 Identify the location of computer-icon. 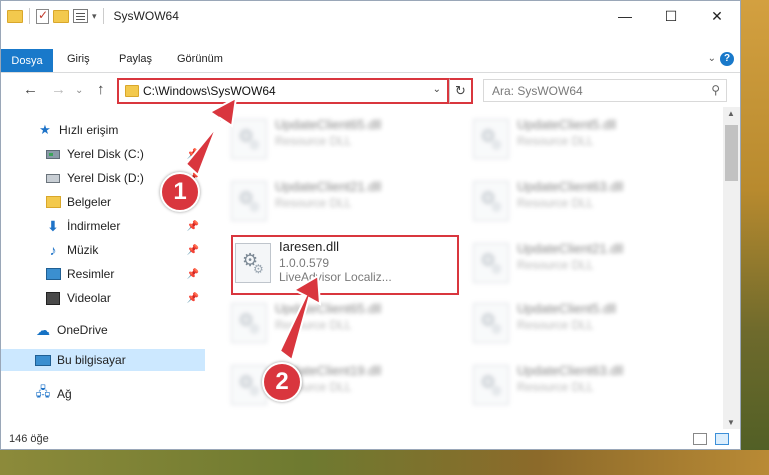
(43, 360).